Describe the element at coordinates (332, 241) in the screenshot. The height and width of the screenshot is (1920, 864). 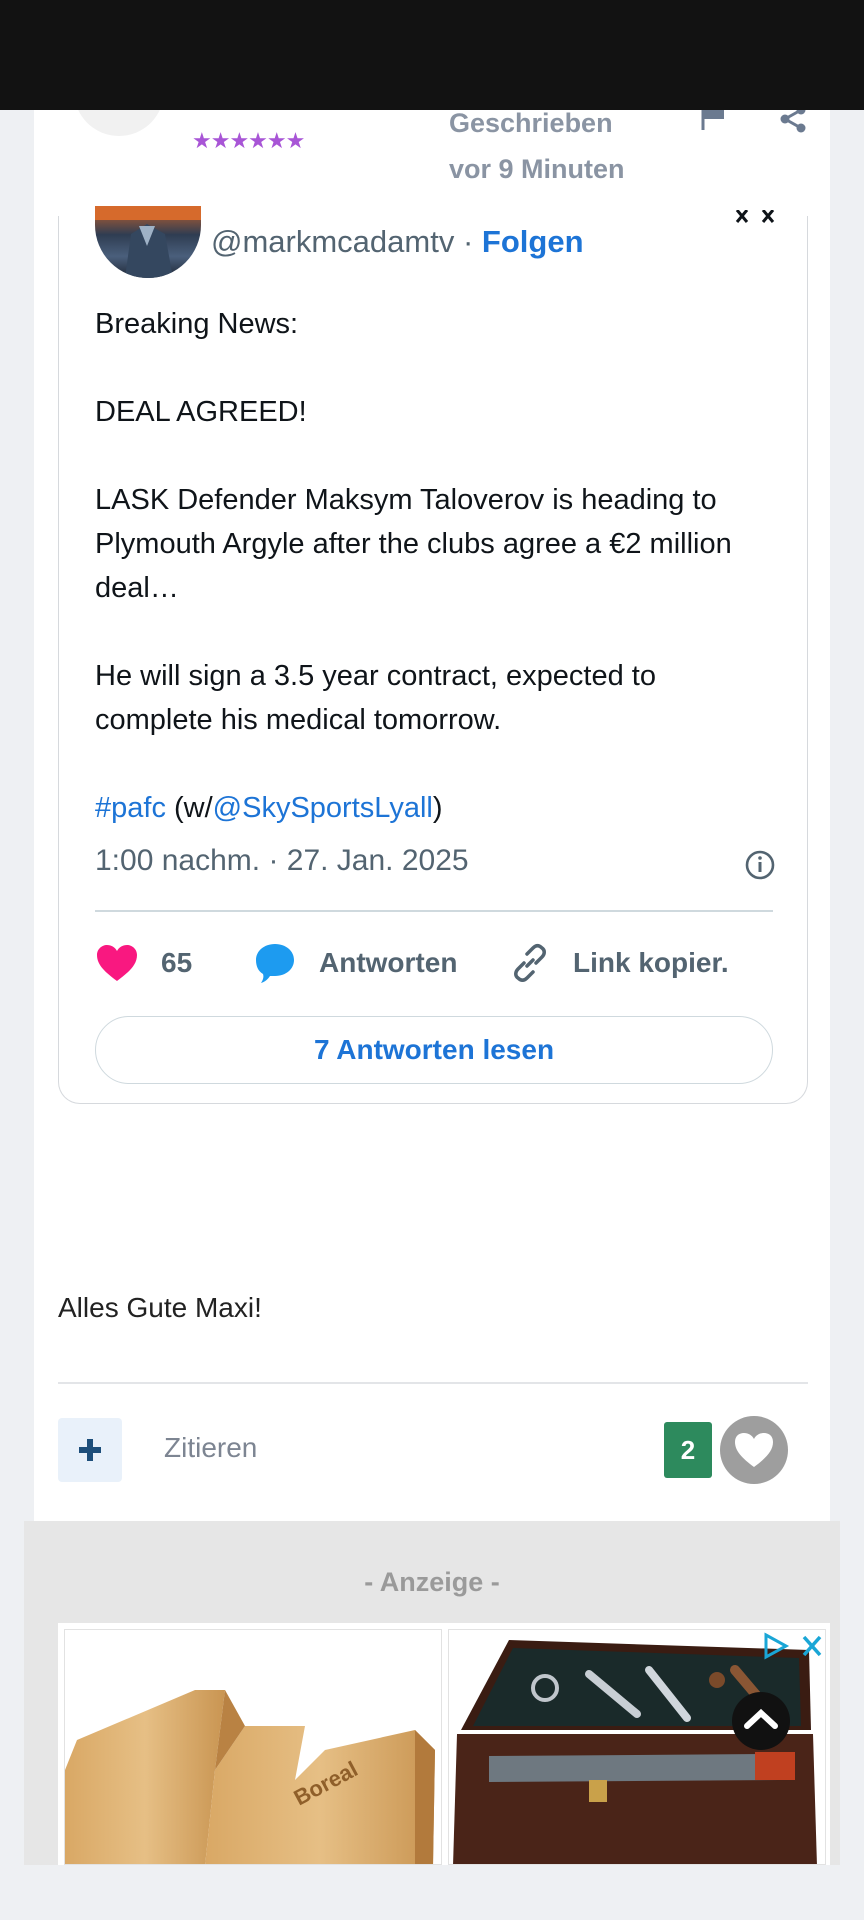
I see `tweet-handle: @markmcadamtv` at that location.